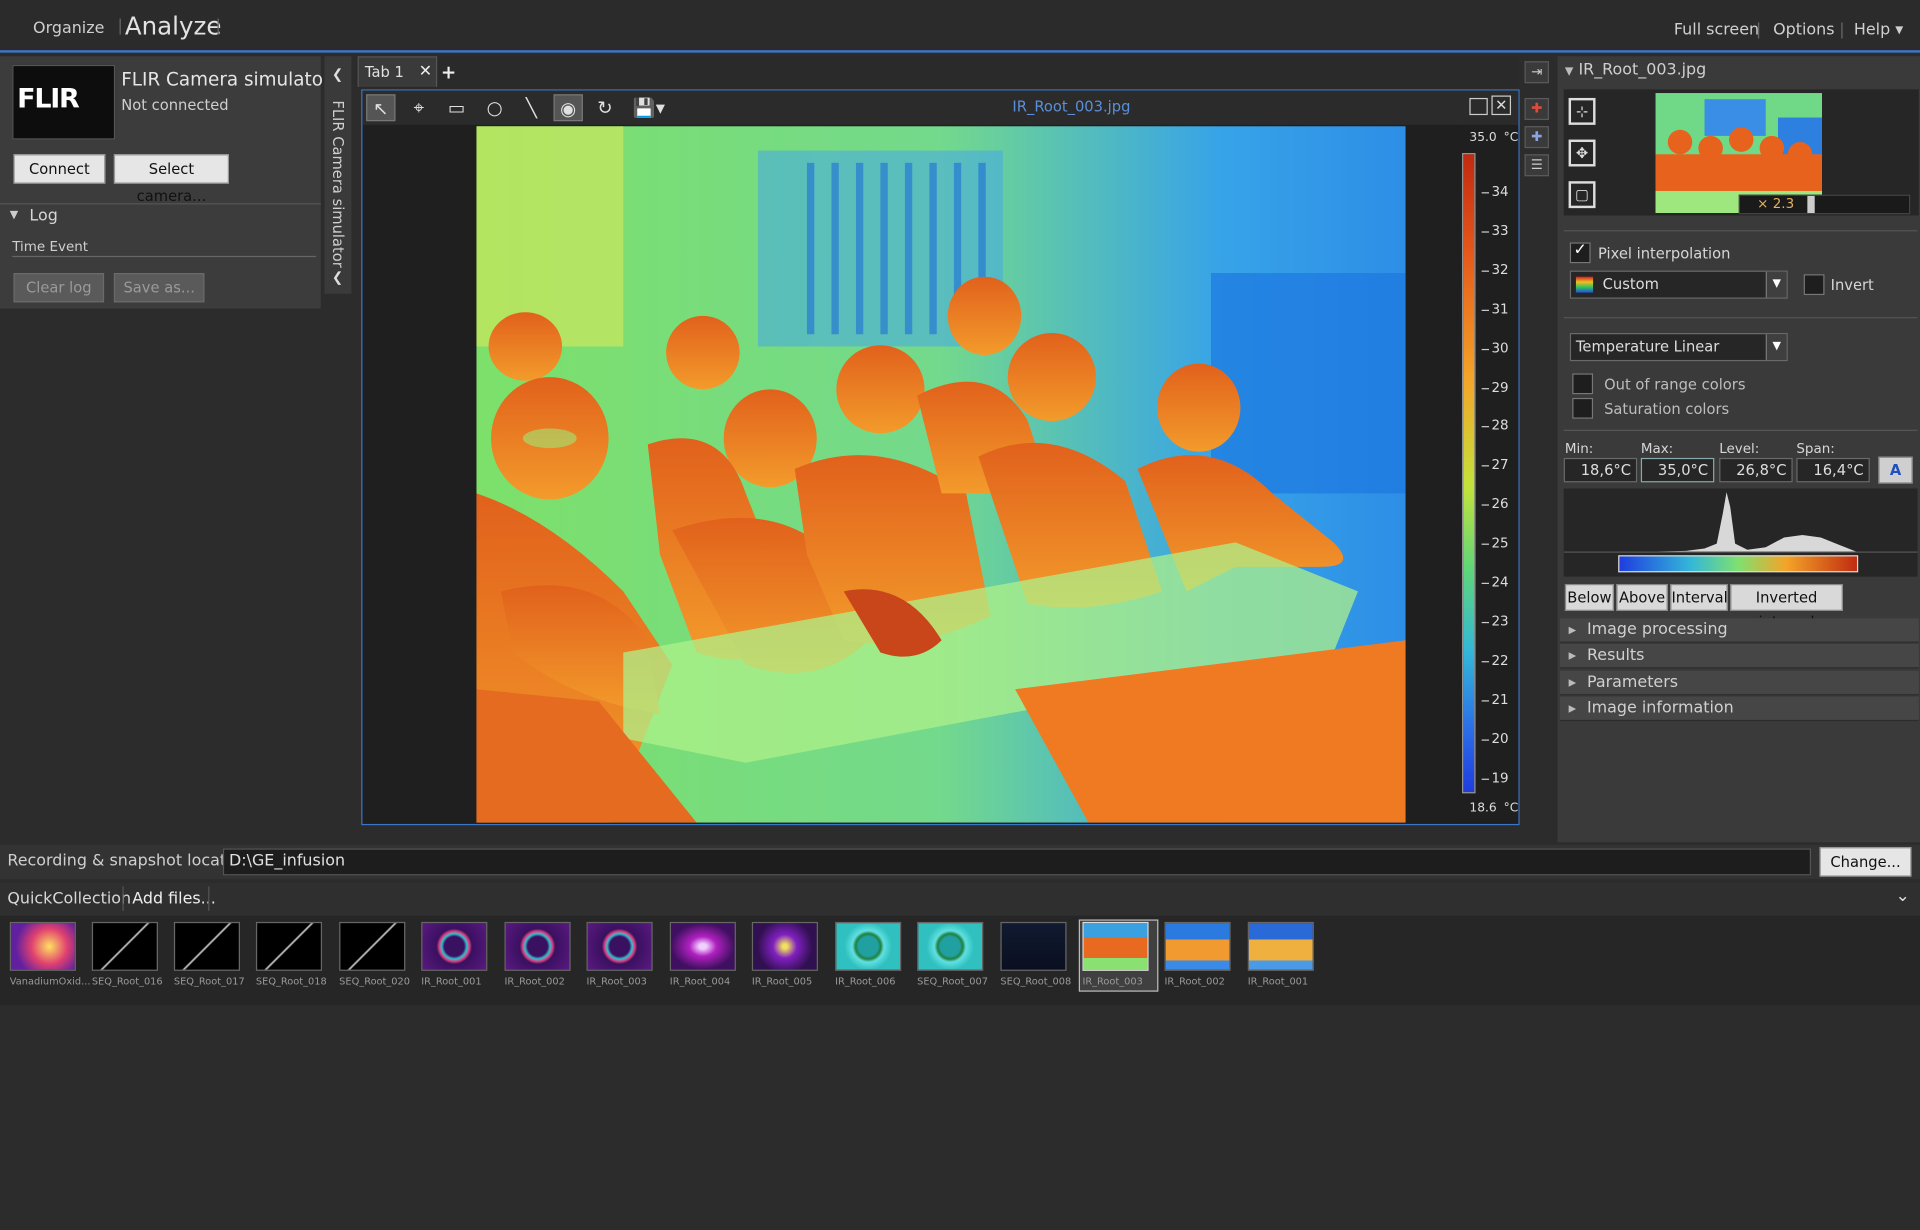  I want to click on minimize-viewer-icon, so click(1478, 106).